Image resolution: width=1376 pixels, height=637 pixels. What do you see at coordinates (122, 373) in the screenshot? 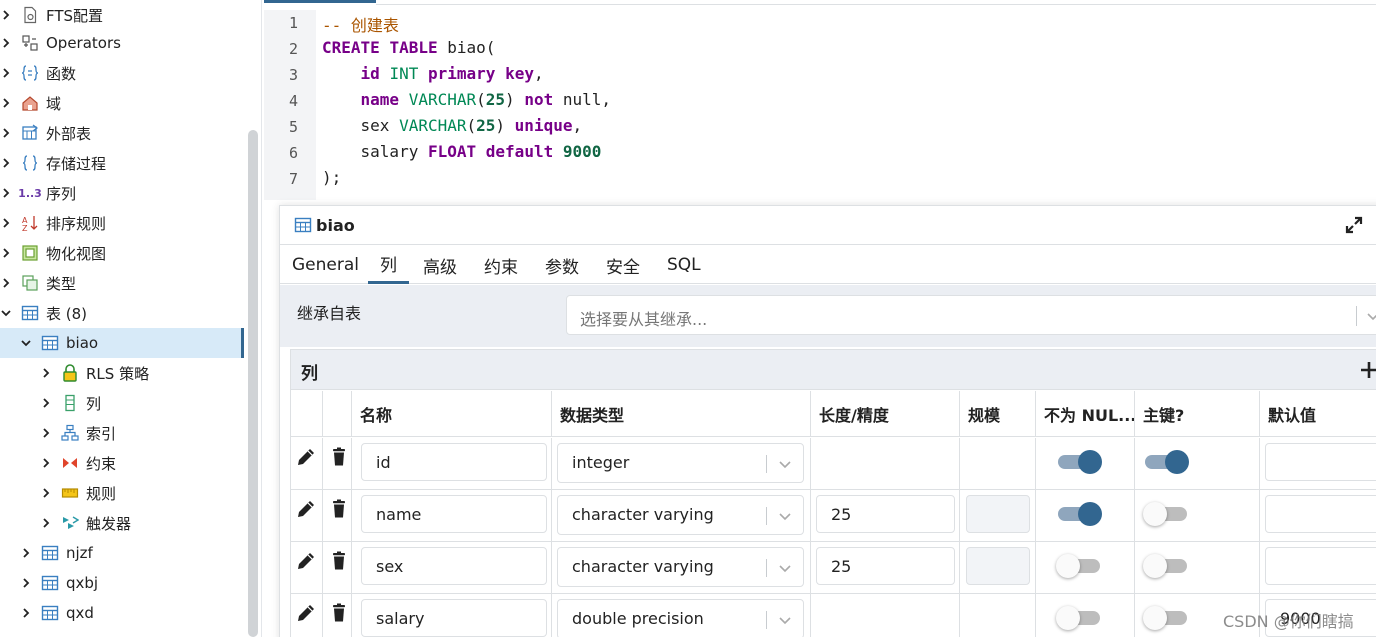
I see `tree-item: RLS 策略` at bounding box center [122, 373].